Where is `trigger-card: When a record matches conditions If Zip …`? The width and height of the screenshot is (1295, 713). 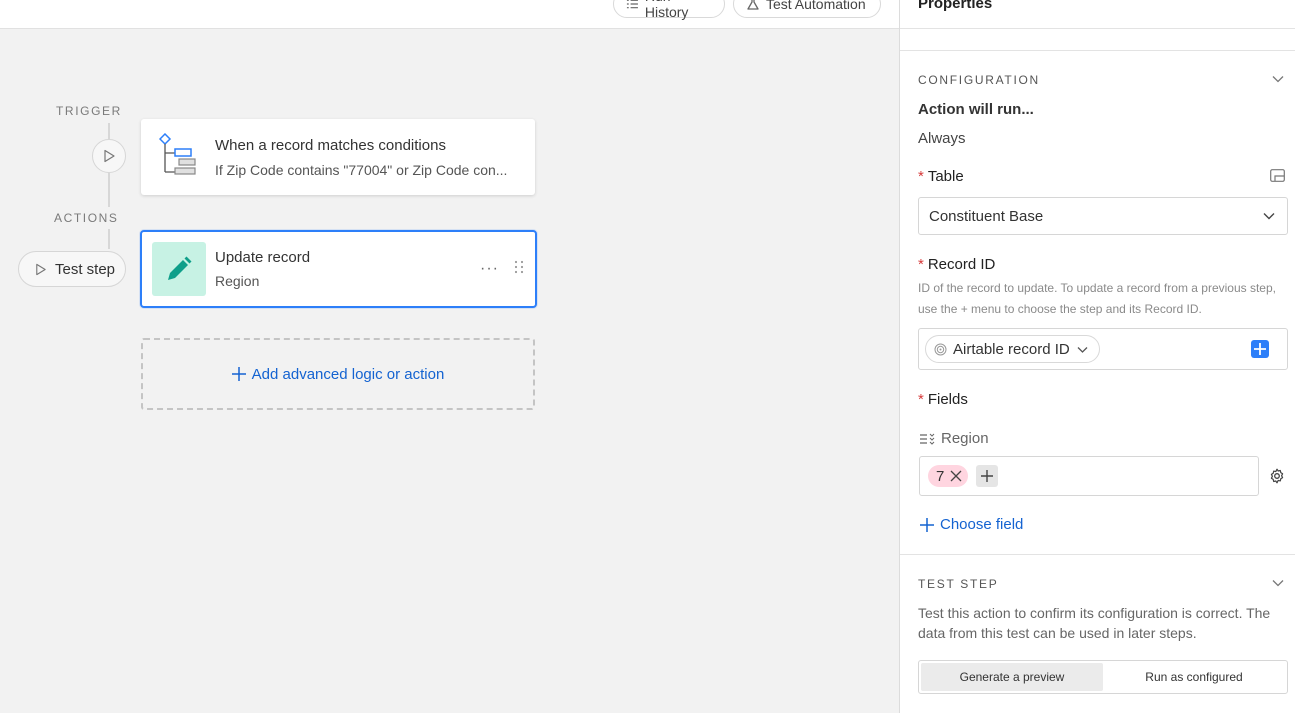
trigger-card: When a record matches conditions If Zip … is located at coordinates (338, 157).